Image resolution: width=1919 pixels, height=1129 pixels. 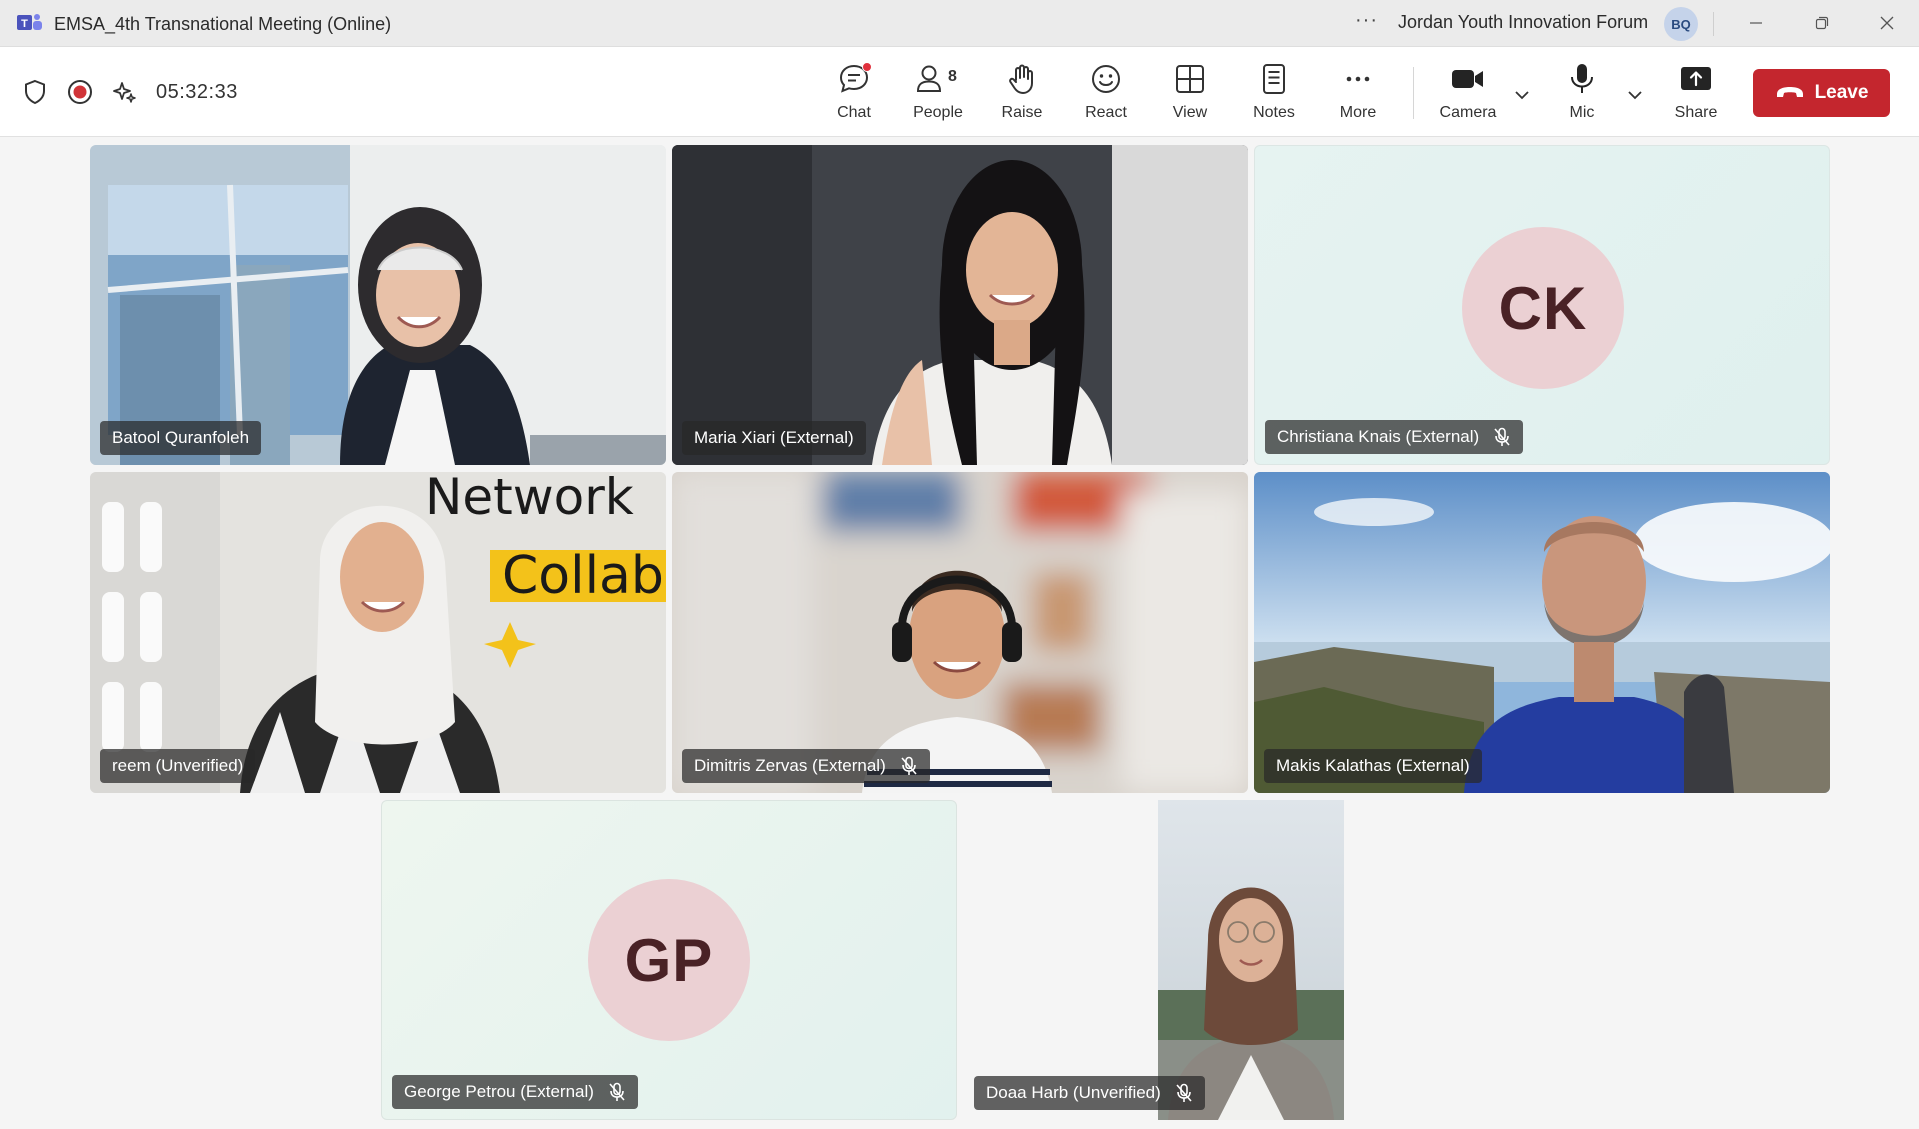 I want to click on copilot-sparkle-button, so click(x=125, y=92).